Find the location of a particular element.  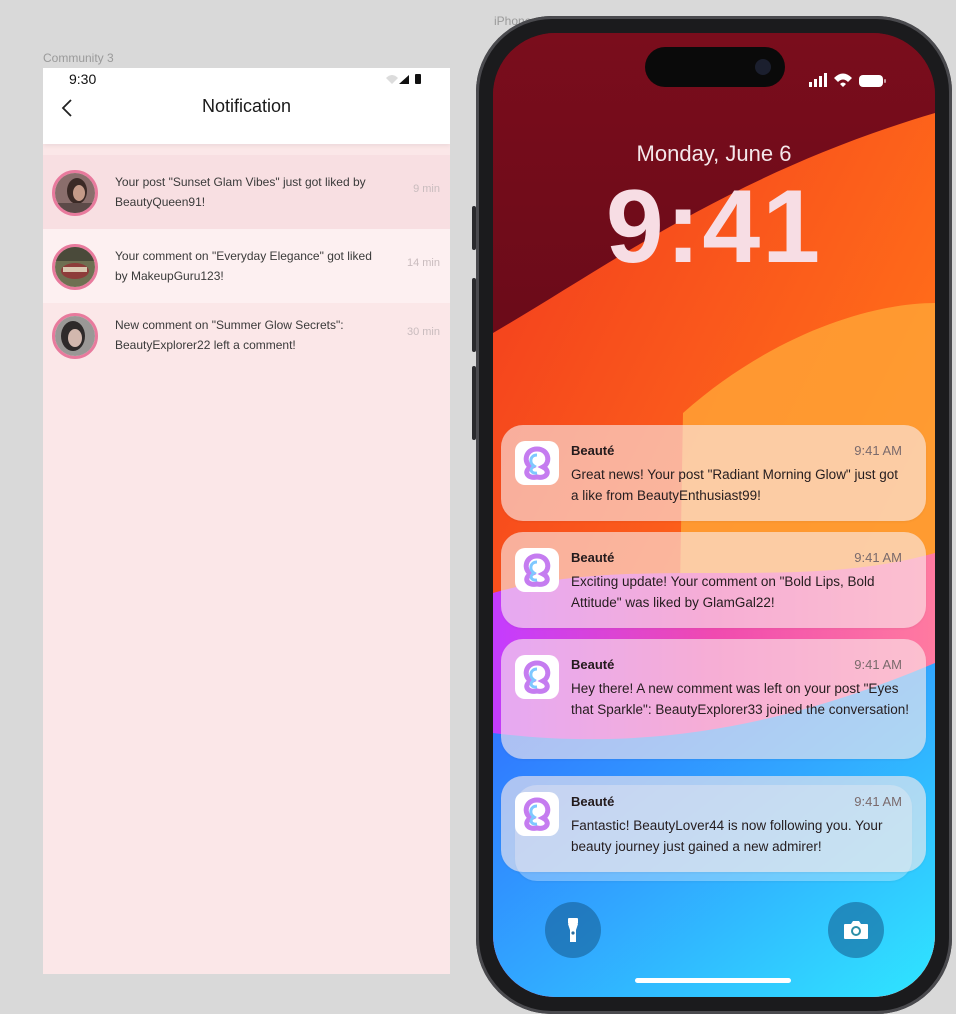

action-button is located at coordinates (474, 228).